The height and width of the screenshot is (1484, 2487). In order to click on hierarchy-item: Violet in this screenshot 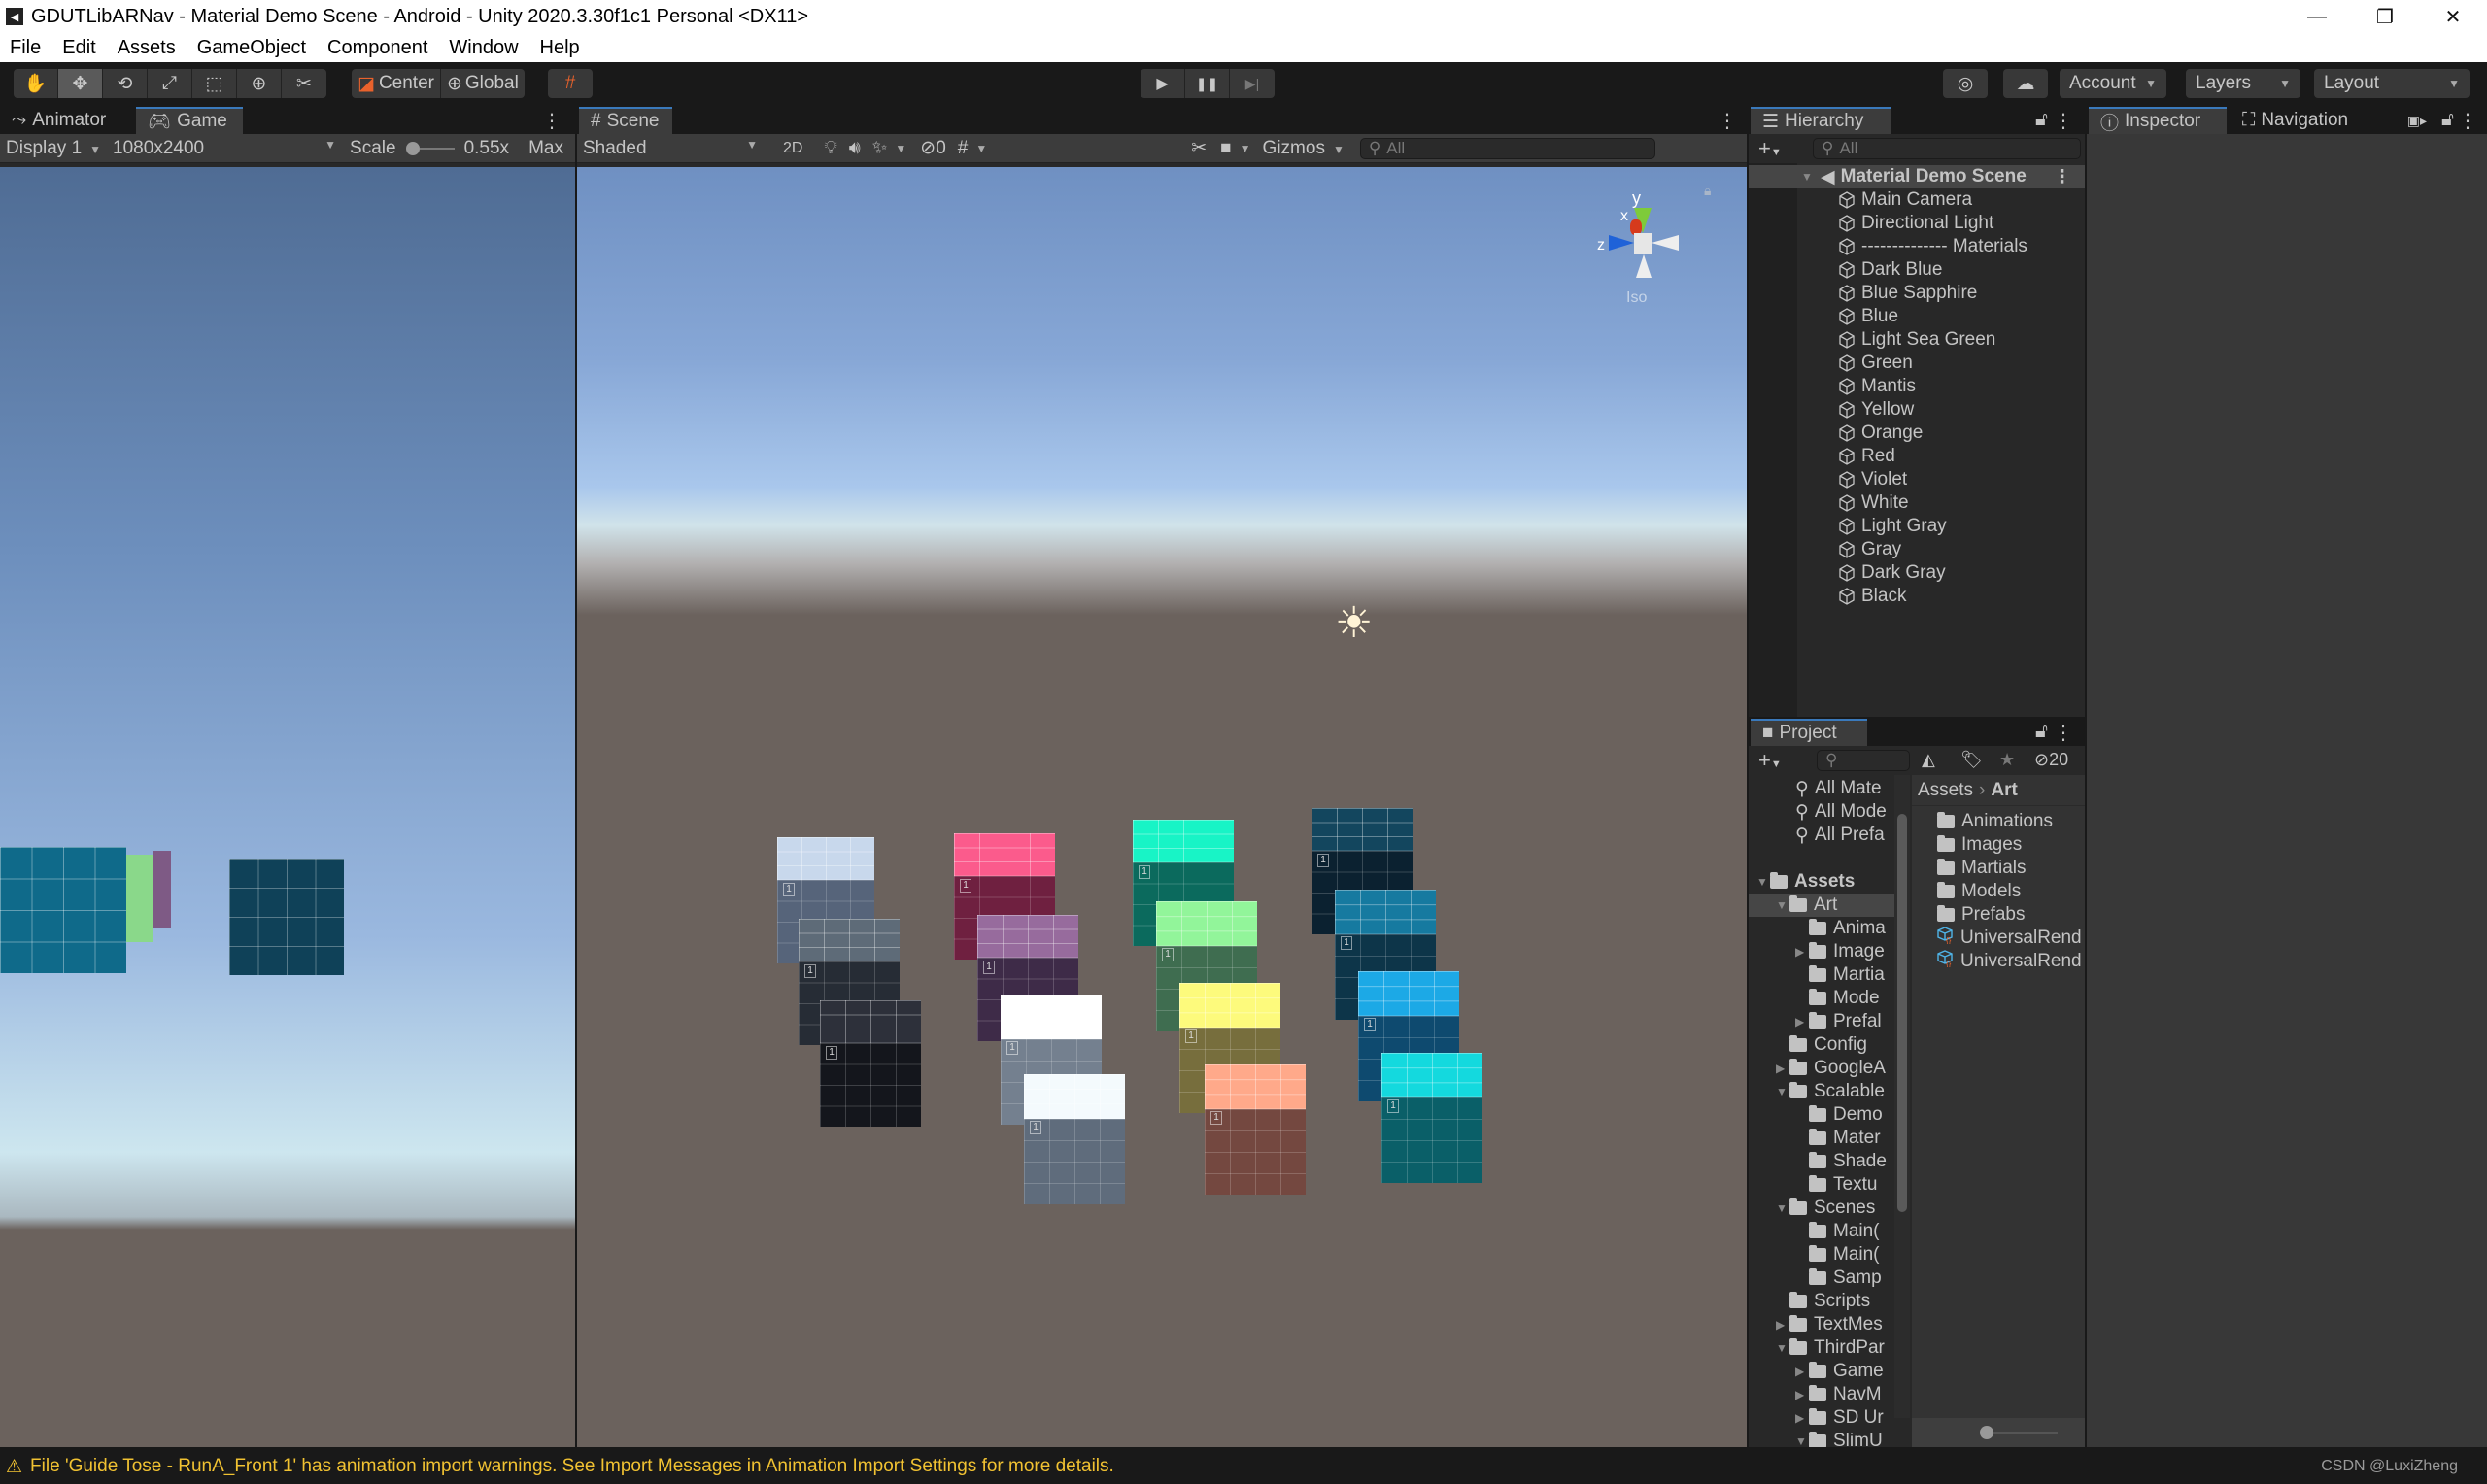, I will do `click(1917, 479)`.